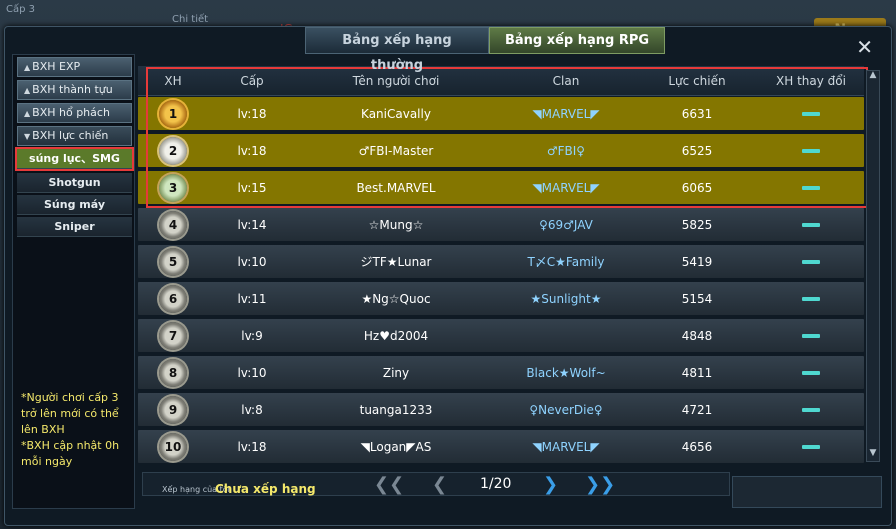 The width and height of the screenshot is (896, 529). I want to click on header-rank-change: XH thay đổi, so click(811, 80).